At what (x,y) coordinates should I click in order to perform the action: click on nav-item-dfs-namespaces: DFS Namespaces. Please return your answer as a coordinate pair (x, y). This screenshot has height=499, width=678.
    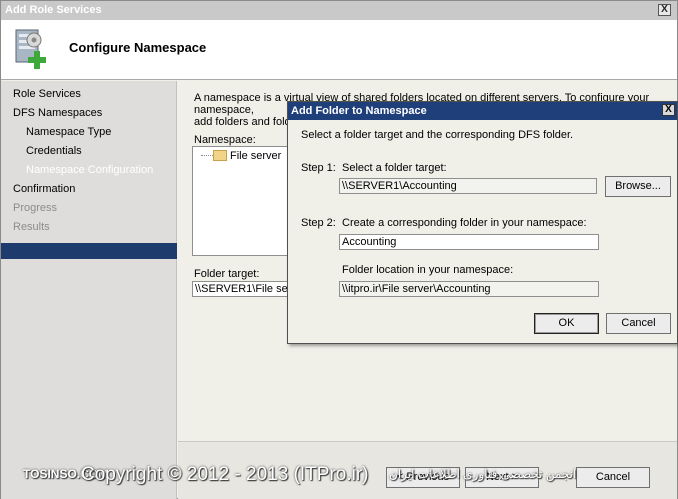
    Looking at the image, I should click on (57, 113).